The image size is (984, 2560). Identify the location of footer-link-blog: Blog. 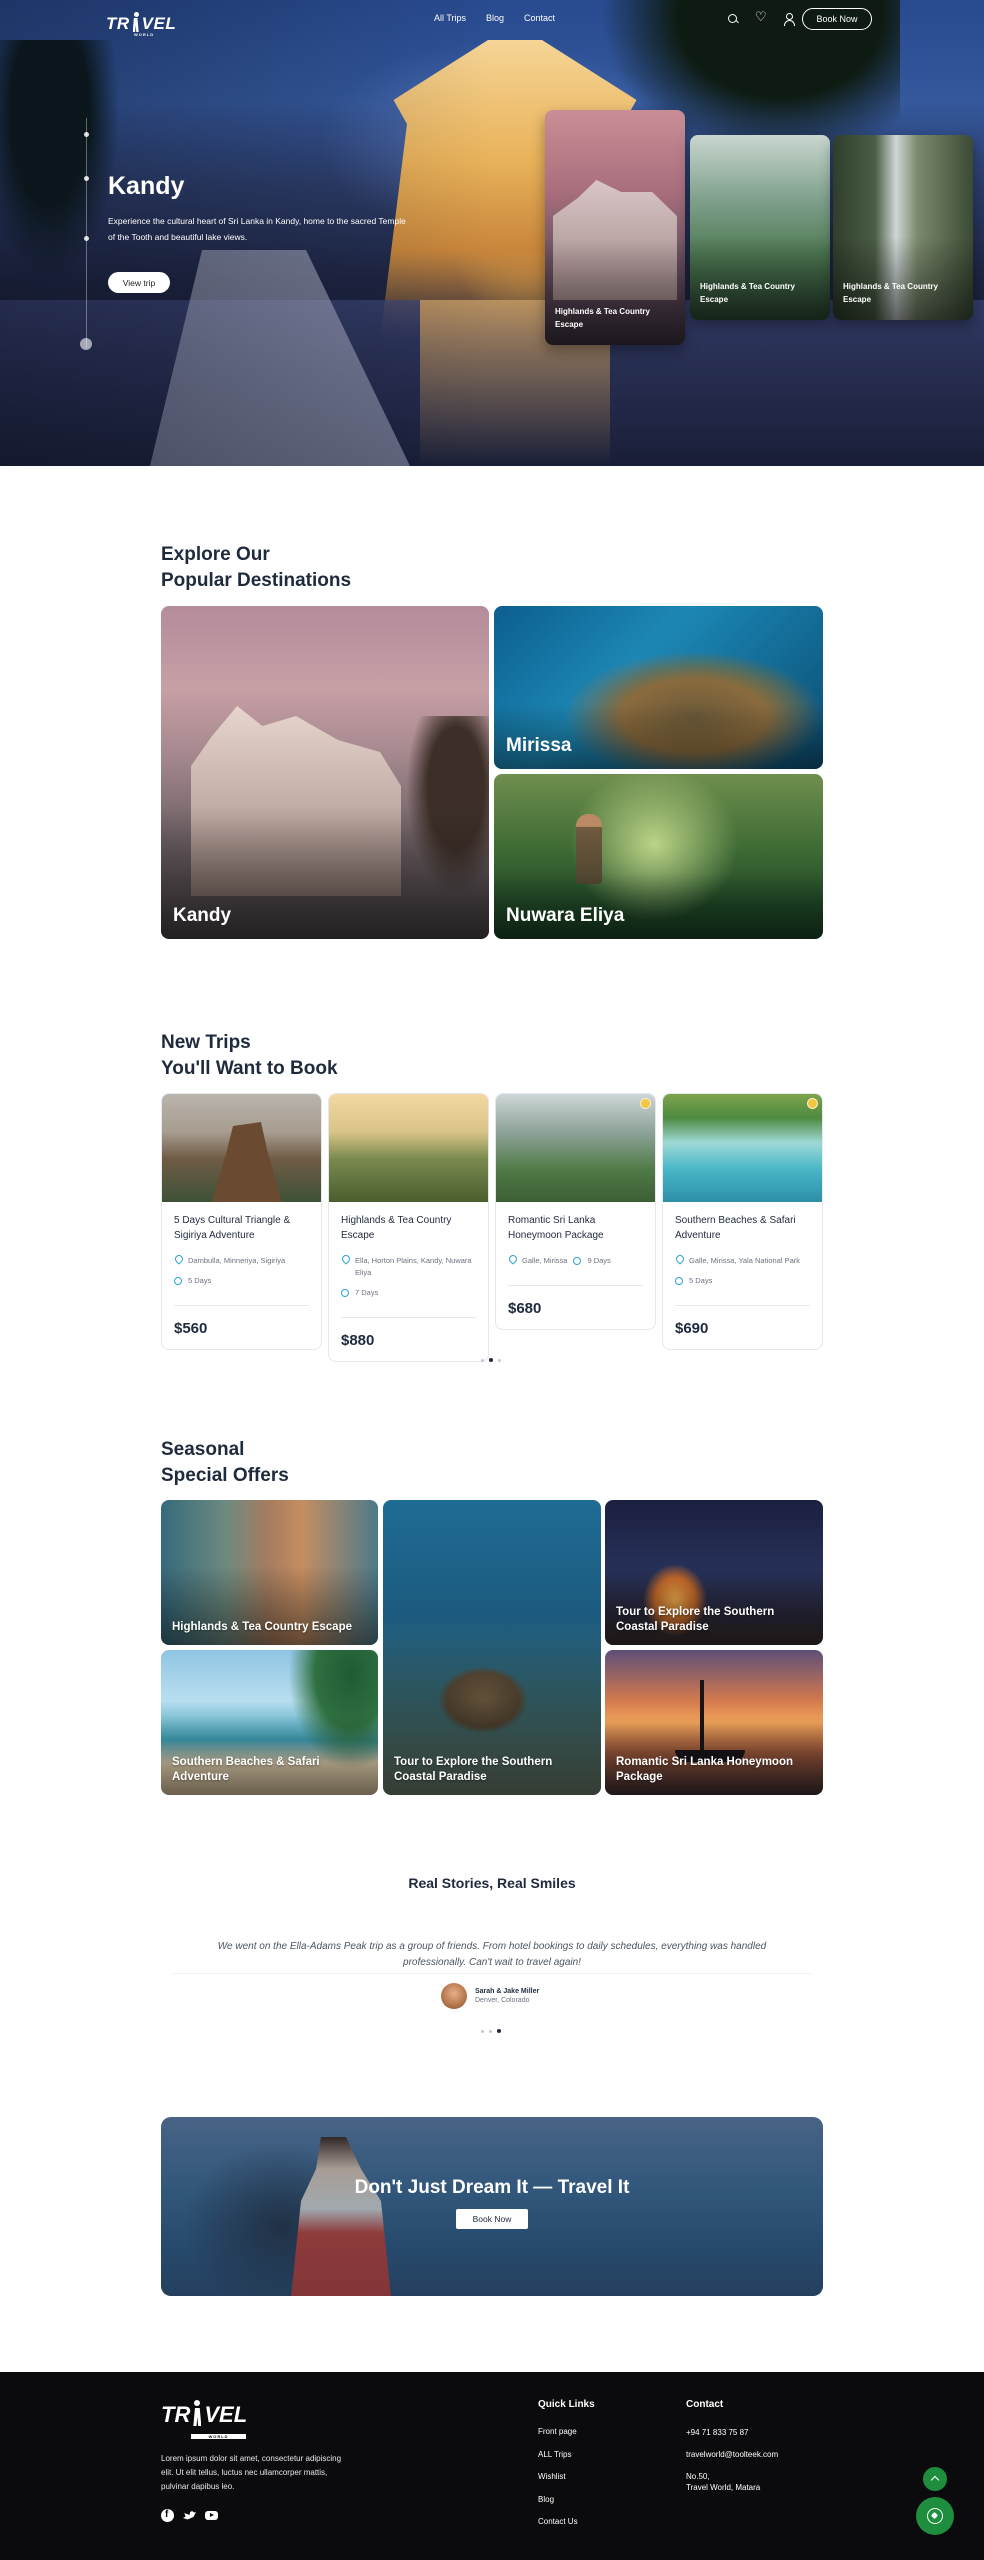
(558, 2500).